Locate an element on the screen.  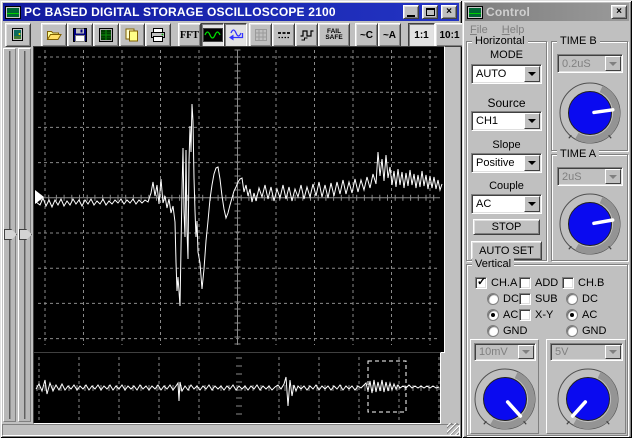
failsafe-button: FAIL SAFE is located at coordinates (334, 35).